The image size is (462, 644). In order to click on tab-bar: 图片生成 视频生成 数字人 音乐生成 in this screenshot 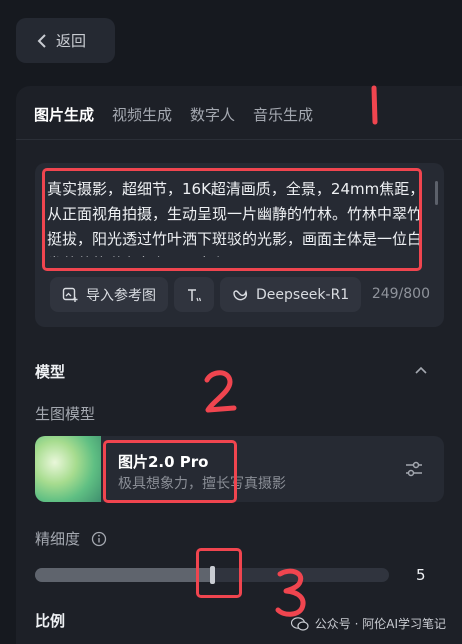, I will do `click(173, 121)`.